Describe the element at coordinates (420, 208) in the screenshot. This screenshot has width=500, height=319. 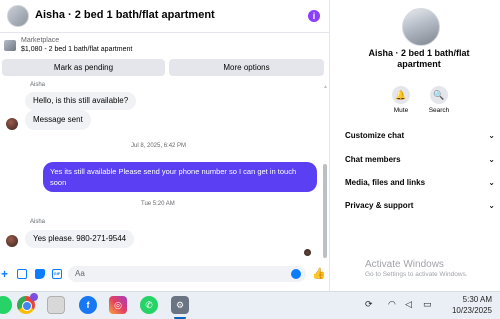
I see `section-privacy-support: Privacy & support ⌄` at that location.